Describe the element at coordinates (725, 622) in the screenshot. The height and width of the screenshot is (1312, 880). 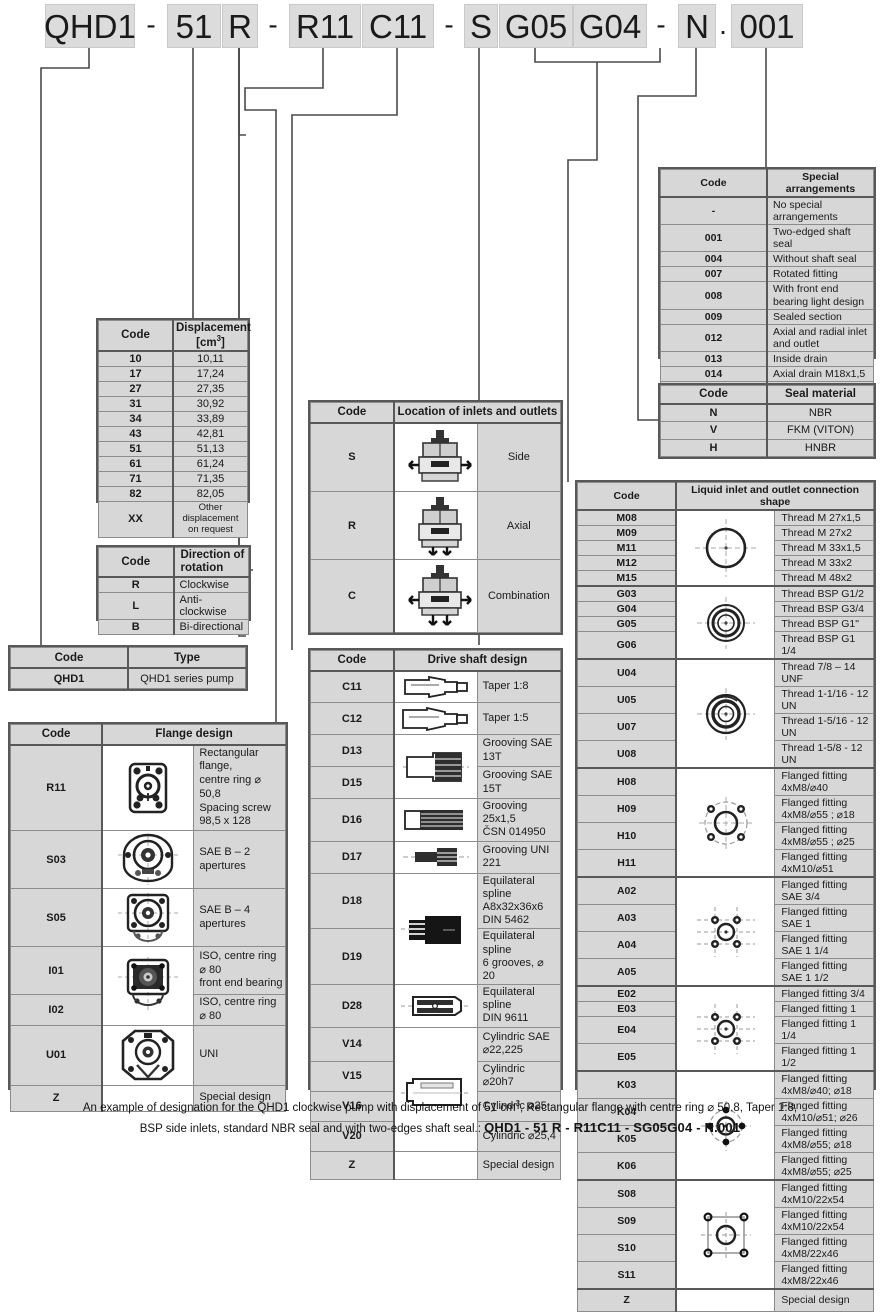
I see `table-row: G03 Thread BSP G1/2` at that location.